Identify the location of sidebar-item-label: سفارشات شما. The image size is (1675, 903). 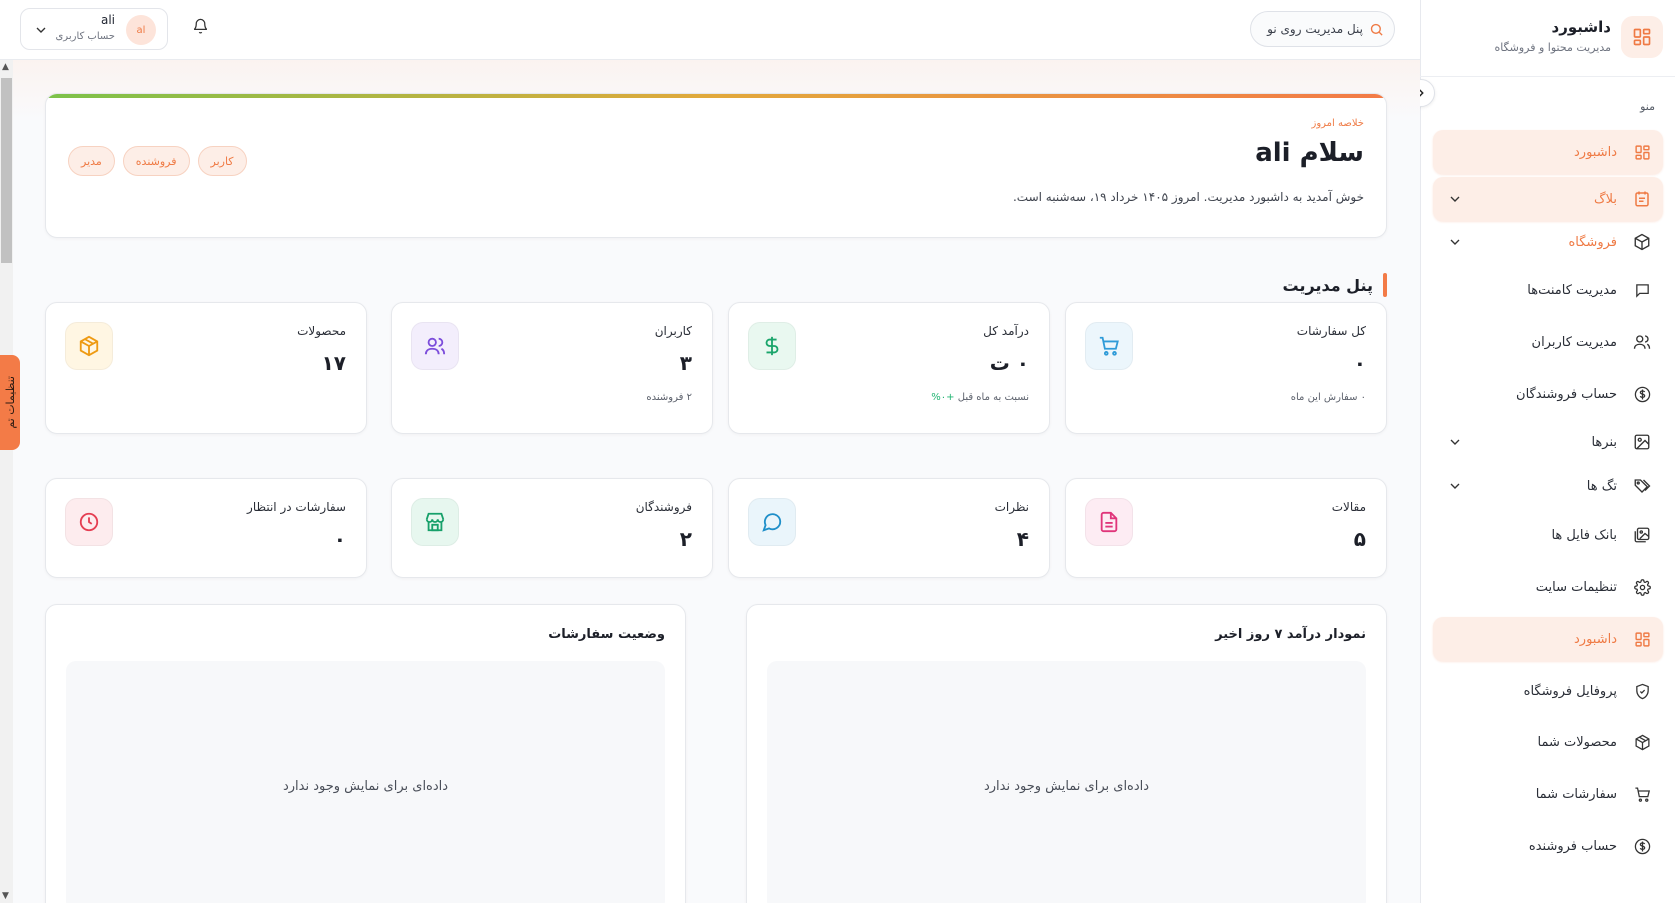
(1576, 794).